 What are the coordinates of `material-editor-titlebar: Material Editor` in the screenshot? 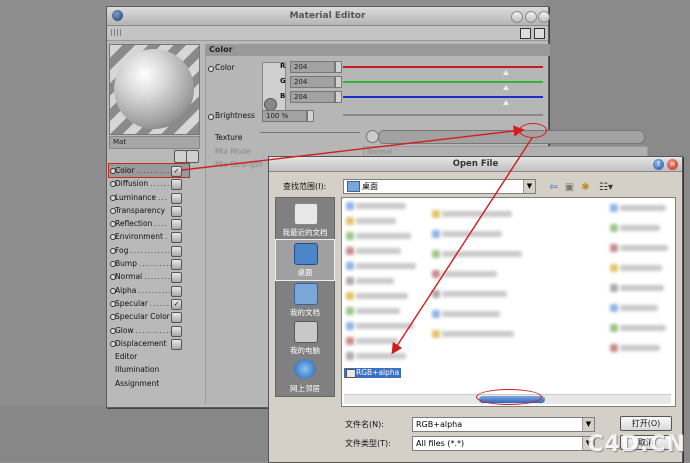 It's located at (328, 16).